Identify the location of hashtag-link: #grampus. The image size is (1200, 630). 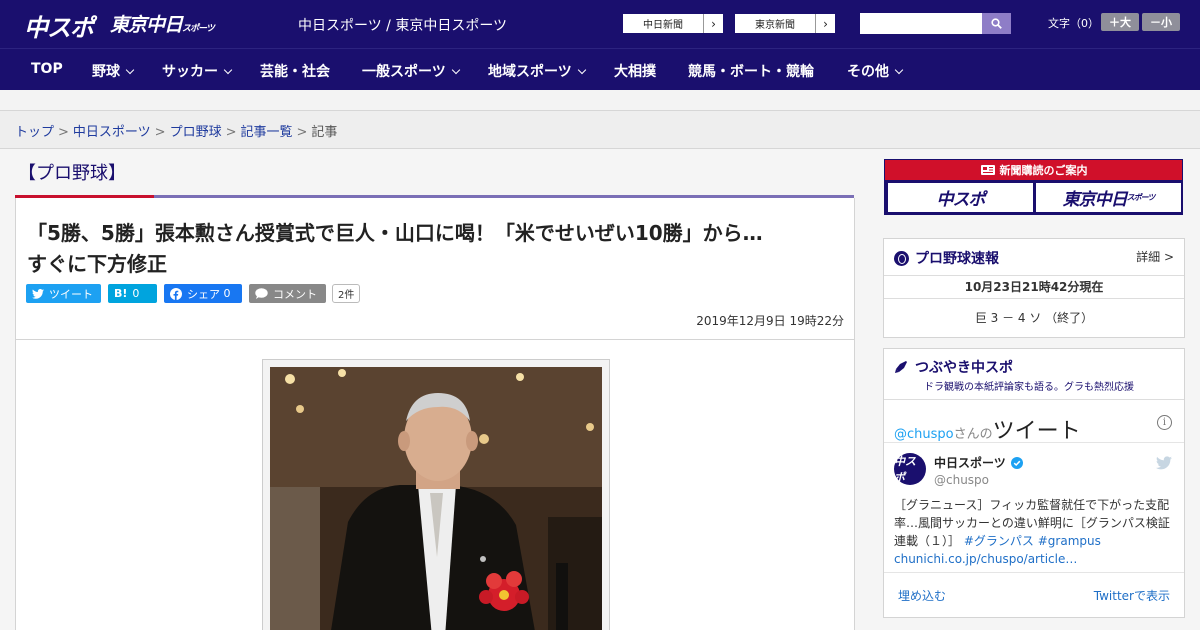
(1069, 541).